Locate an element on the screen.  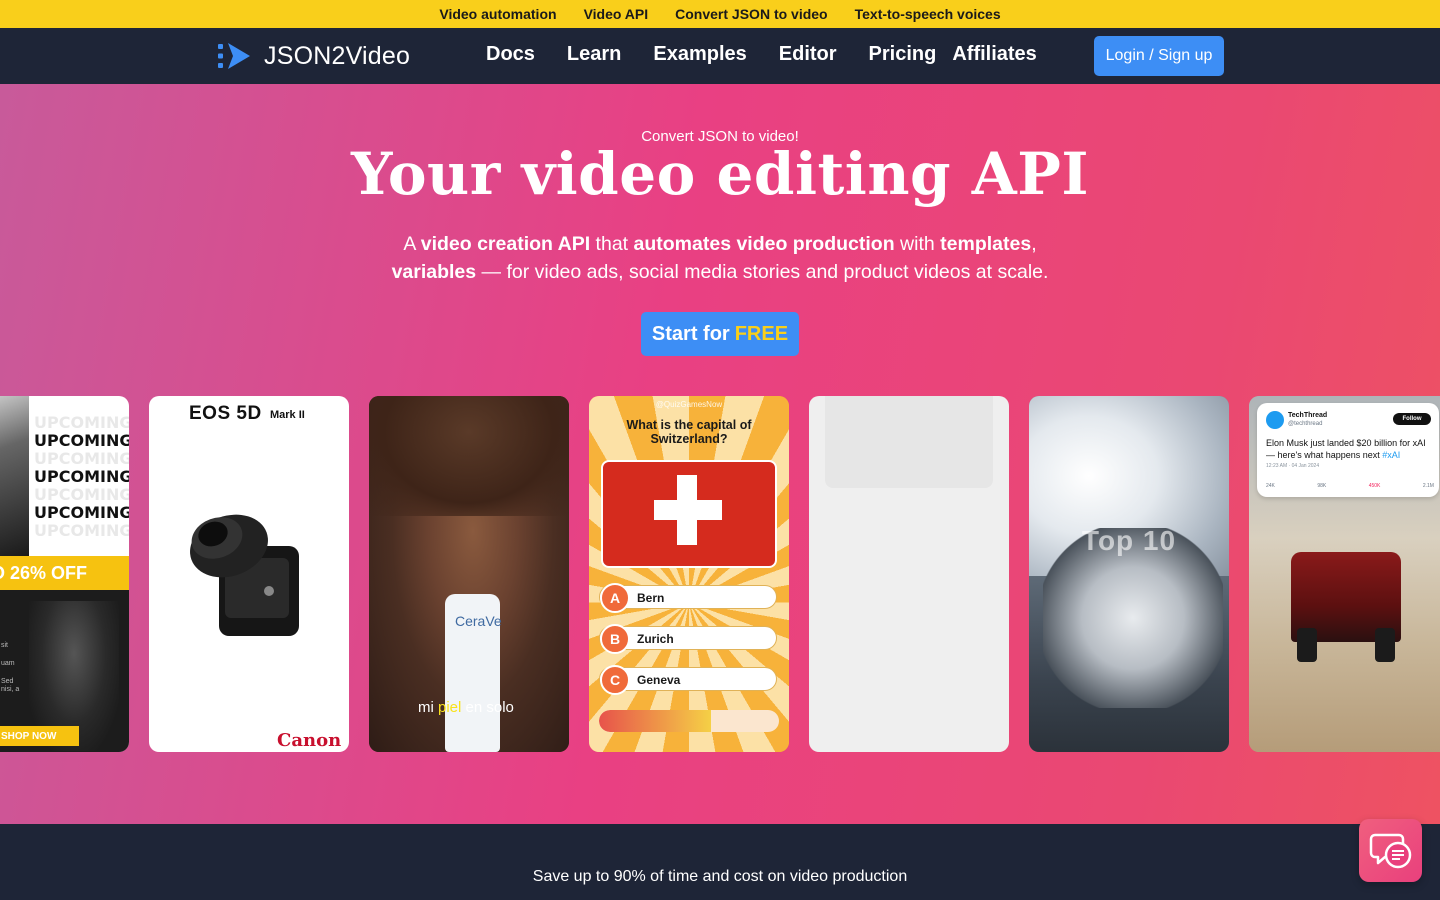
promo-photo is located at coordinates (14, 476).